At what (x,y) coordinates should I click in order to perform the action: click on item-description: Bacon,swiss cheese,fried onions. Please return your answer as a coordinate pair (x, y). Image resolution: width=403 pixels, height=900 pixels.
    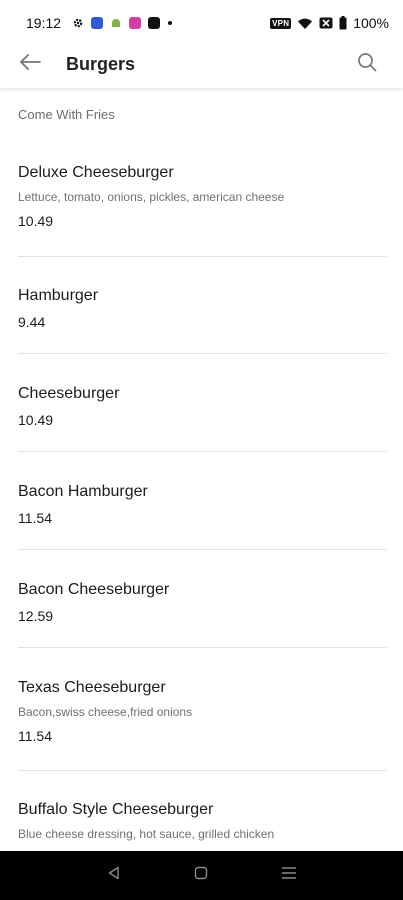
    Looking at the image, I should click on (105, 712).